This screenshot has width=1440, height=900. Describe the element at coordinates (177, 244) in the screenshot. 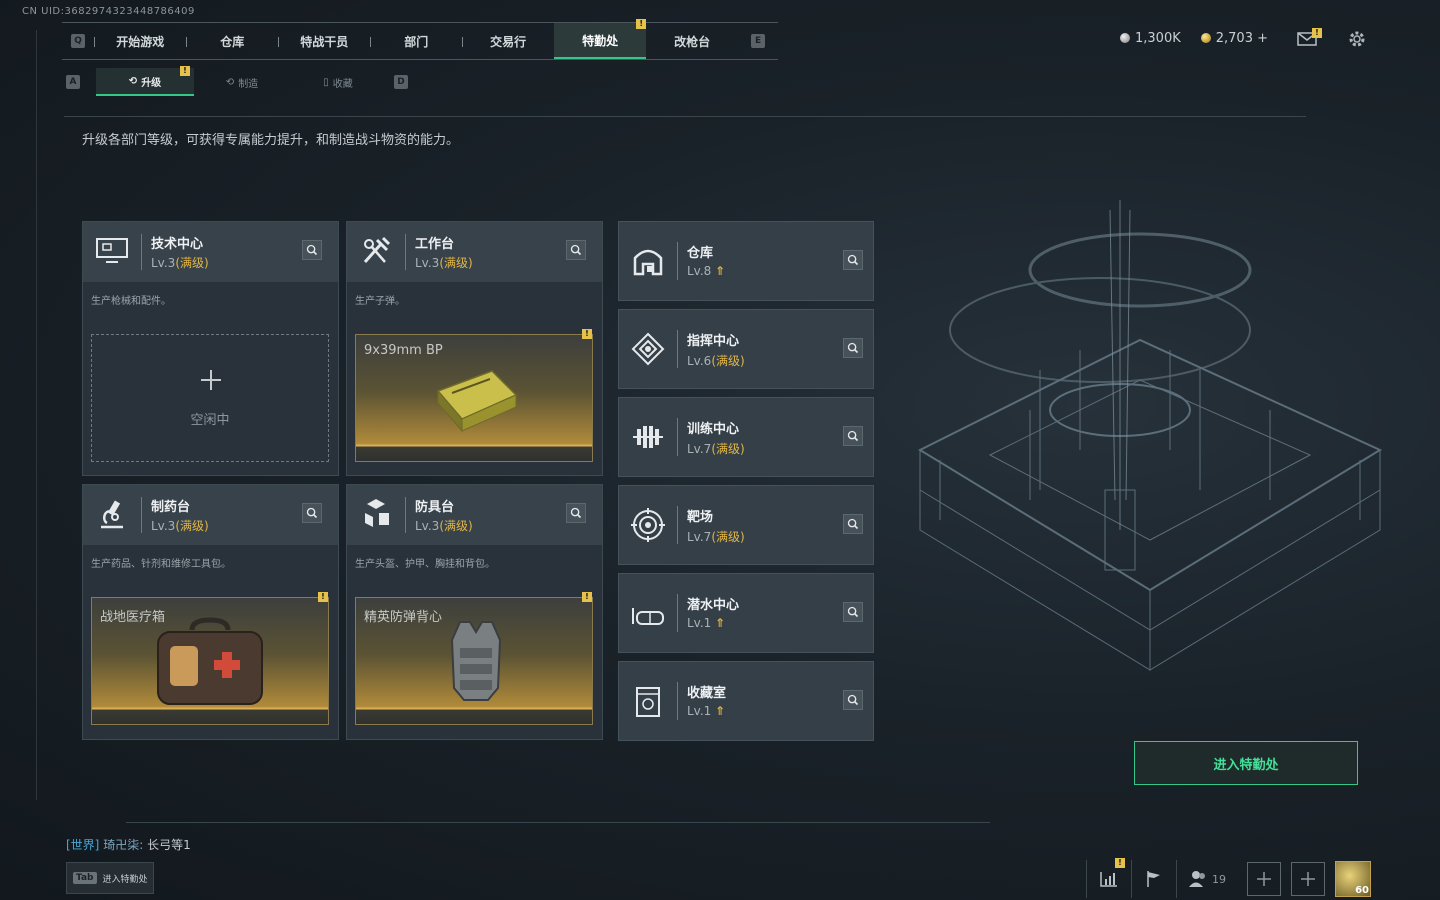

I see `card-title: 技术中心` at that location.